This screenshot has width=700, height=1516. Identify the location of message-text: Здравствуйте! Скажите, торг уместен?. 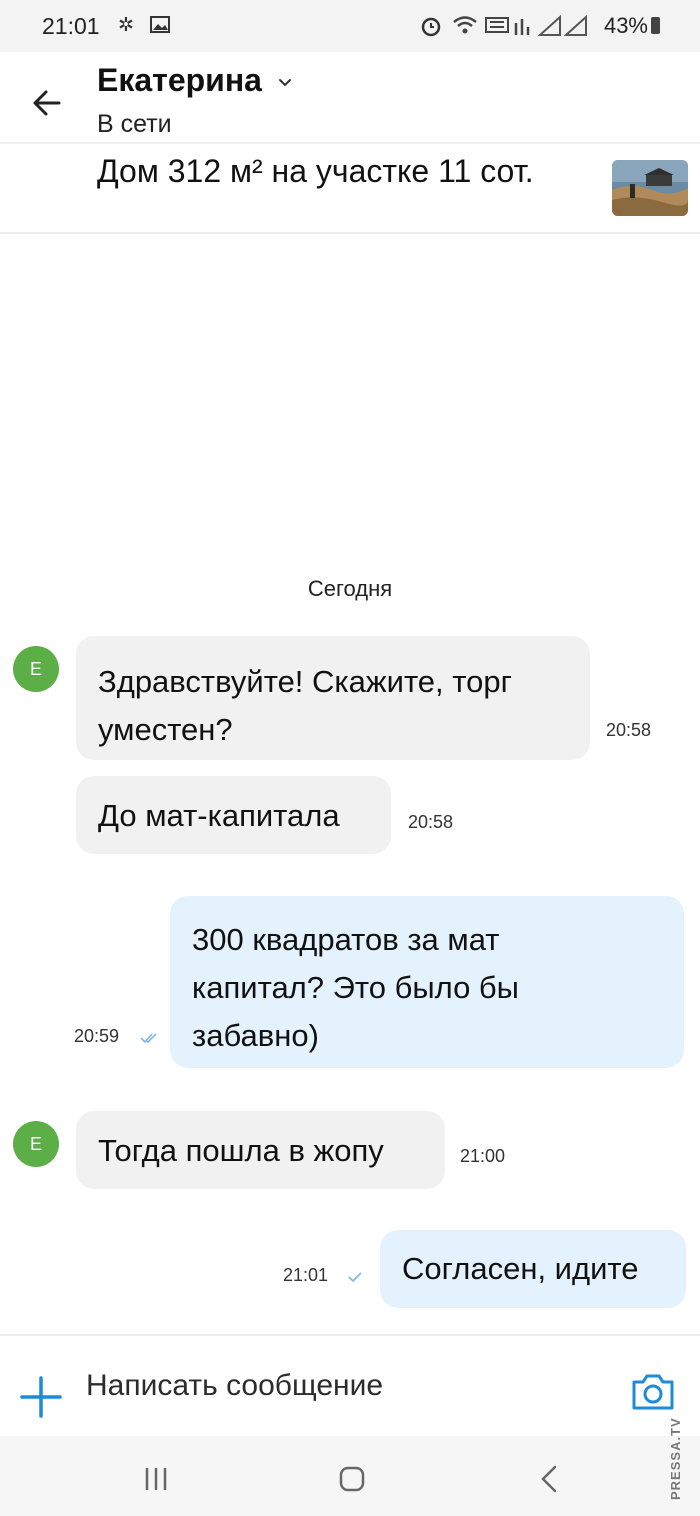
(305, 705).